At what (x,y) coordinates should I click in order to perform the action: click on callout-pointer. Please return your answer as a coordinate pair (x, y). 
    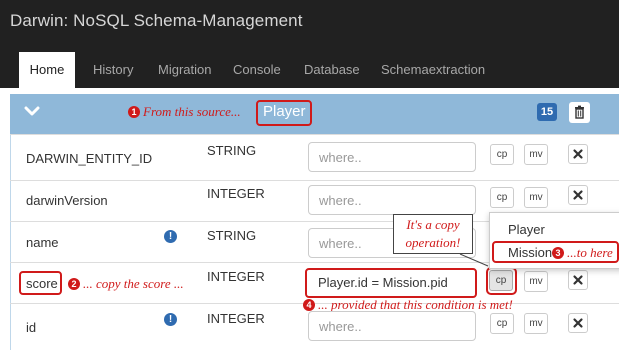
    Looking at the image, I should click on (474, 260).